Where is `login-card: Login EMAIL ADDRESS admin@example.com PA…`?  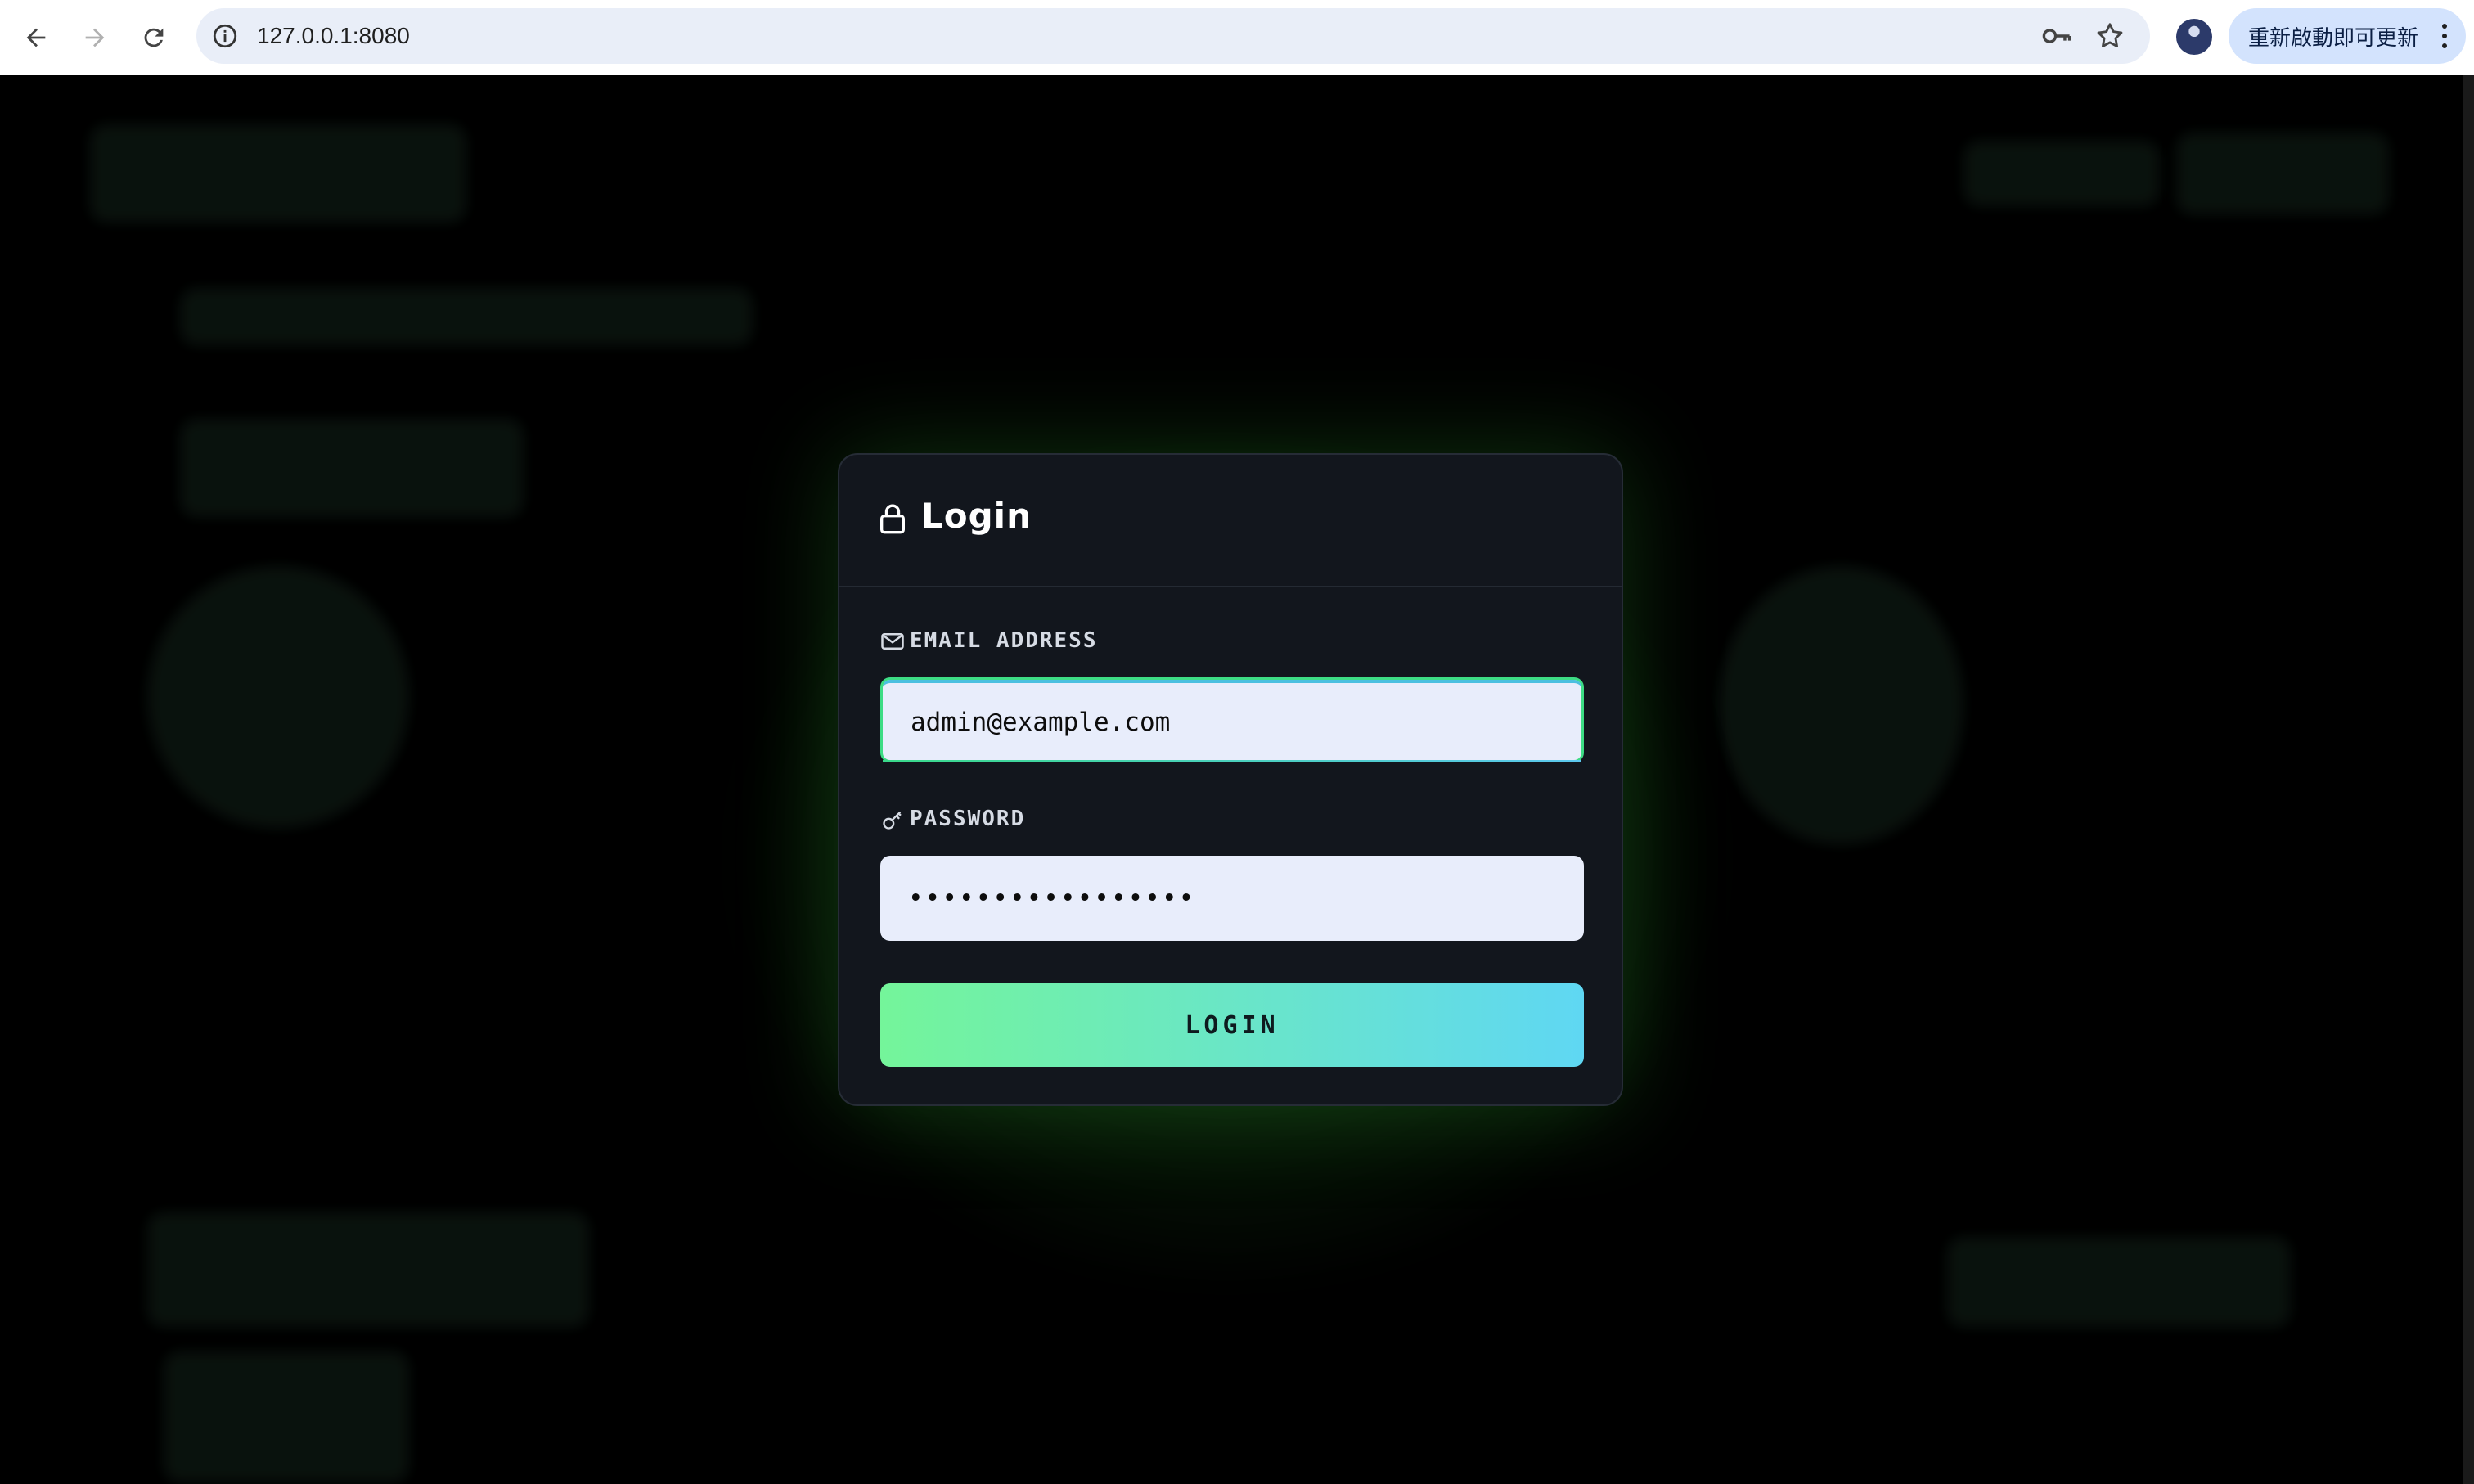
login-card: Login EMAIL ADDRESS admin@example.com PA… is located at coordinates (1230, 779).